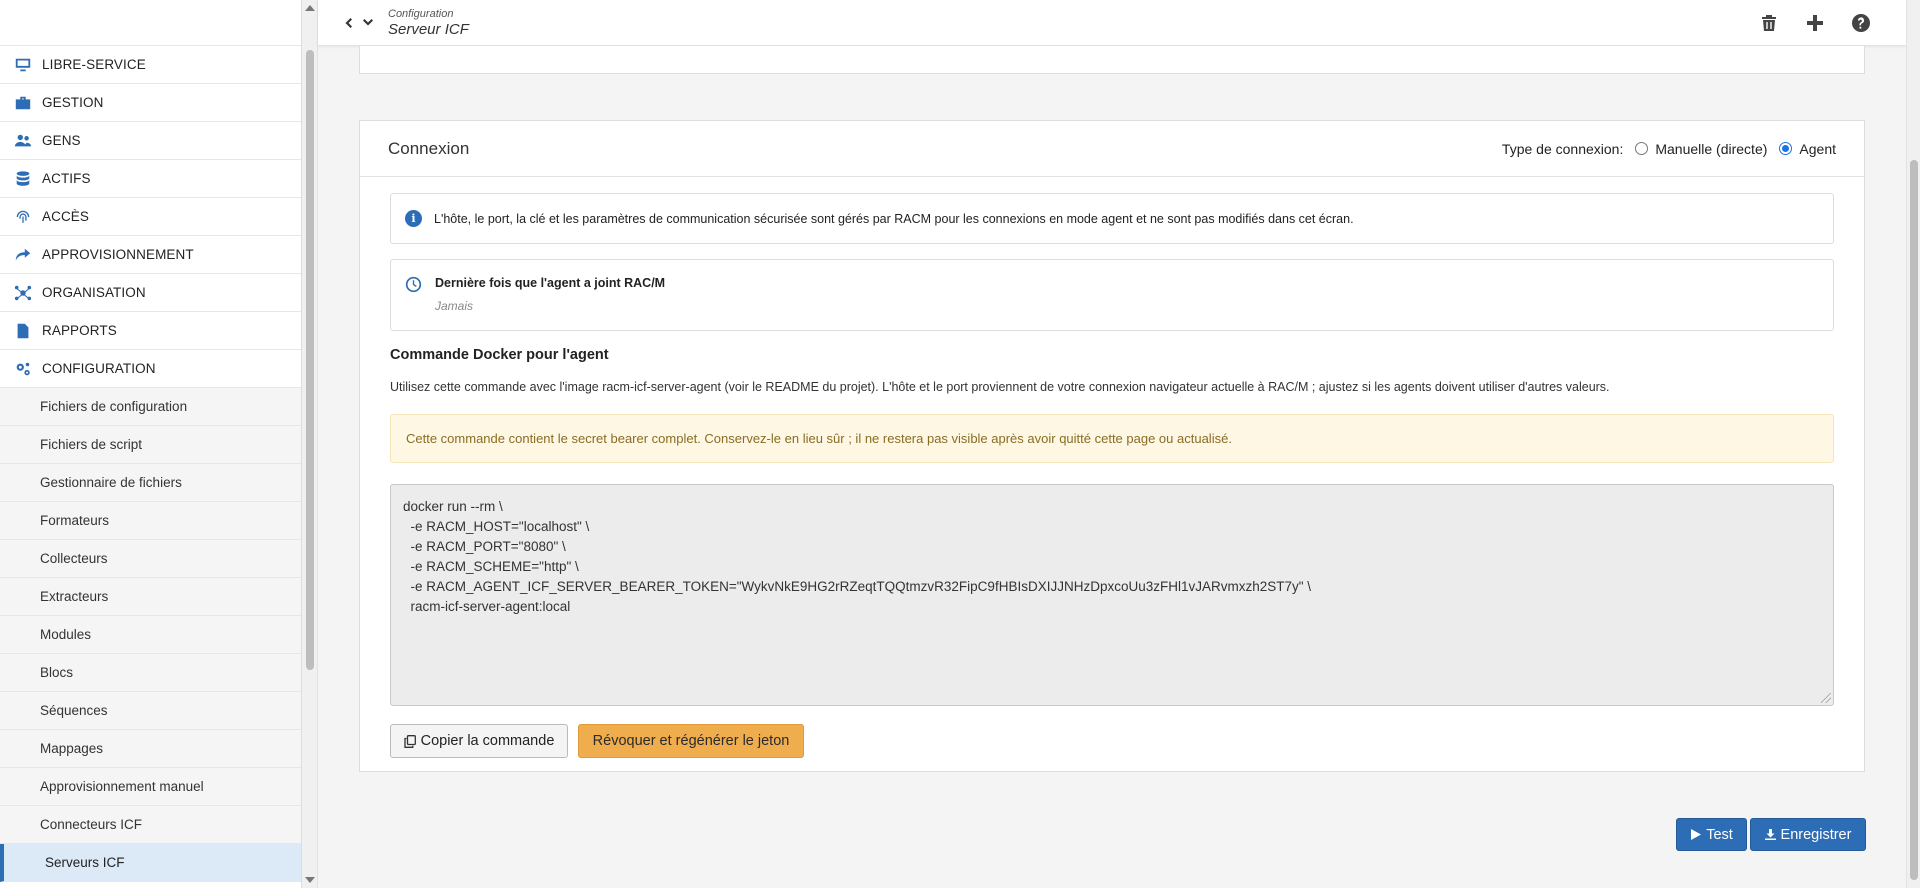 This screenshot has width=1920, height=888. Describe the element at coordinates (150, 673) in the screenshot. I see `sidebar-subitem-blocs: Blocs` at that location.